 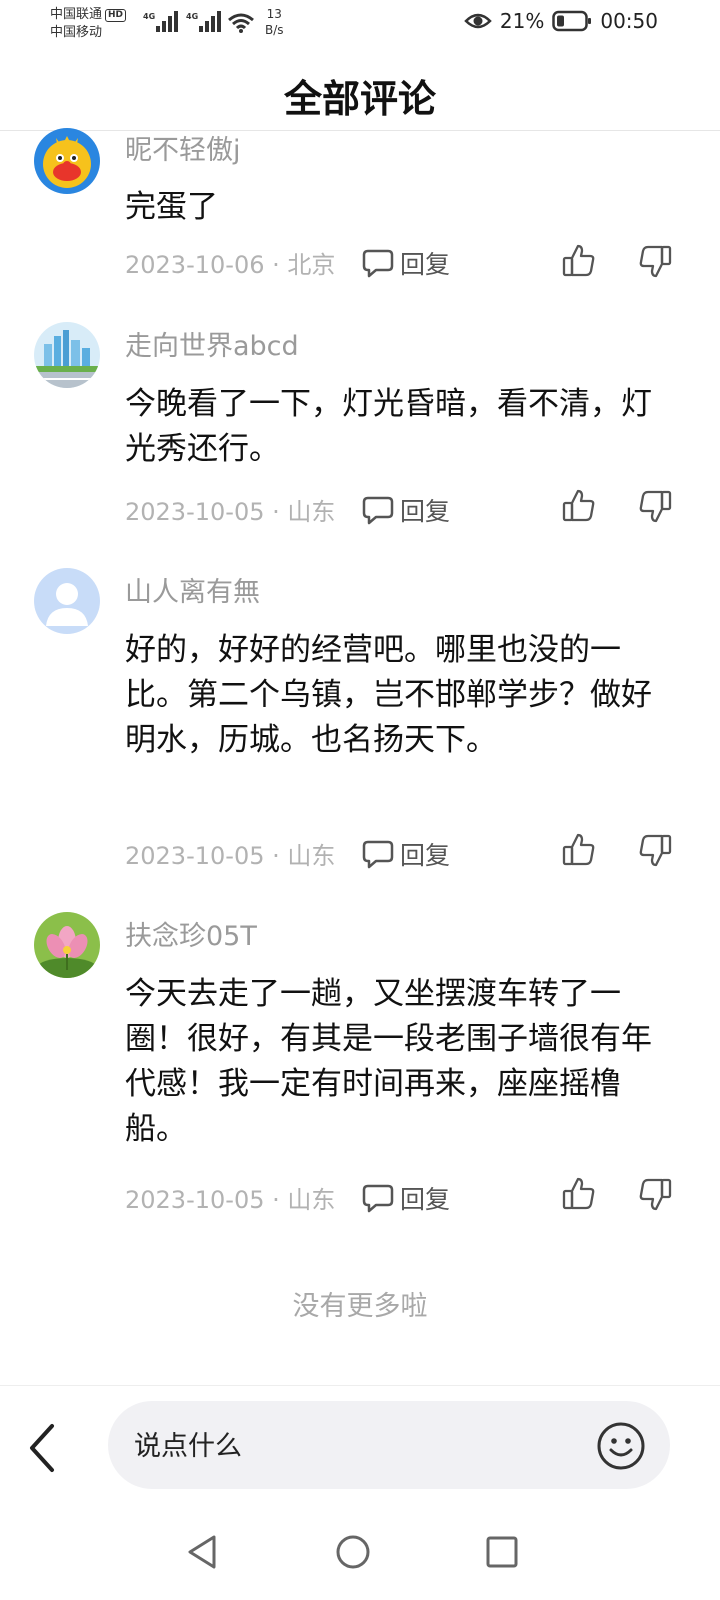 What do you see at coordinates (241, 23) in the screenshot?
I see `wifi-icon` at bounding box center [241, 23].